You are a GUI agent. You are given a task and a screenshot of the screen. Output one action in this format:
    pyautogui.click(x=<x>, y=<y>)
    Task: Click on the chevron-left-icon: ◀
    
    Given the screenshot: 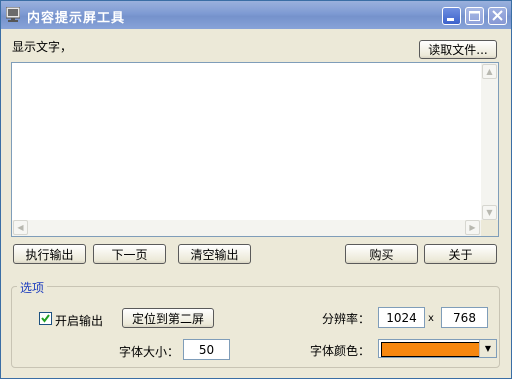 What is the action you would take?
    pyautogui.click(x=20, y=227)
    